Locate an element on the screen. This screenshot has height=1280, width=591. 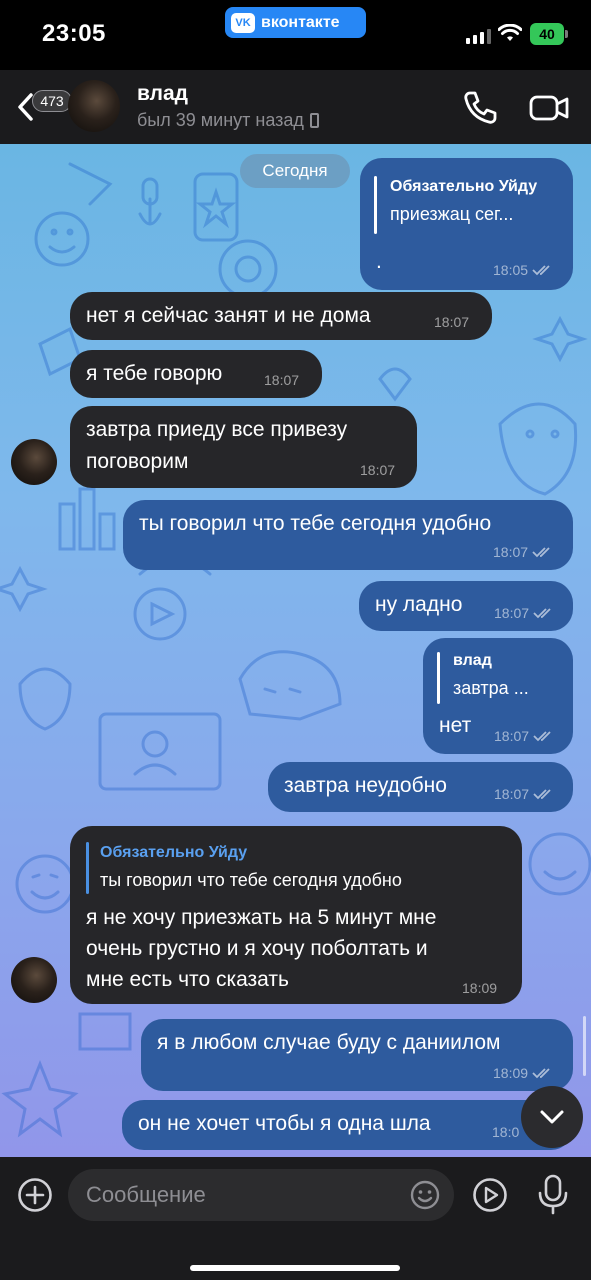
message-field is located at coordinates (261, 1195).